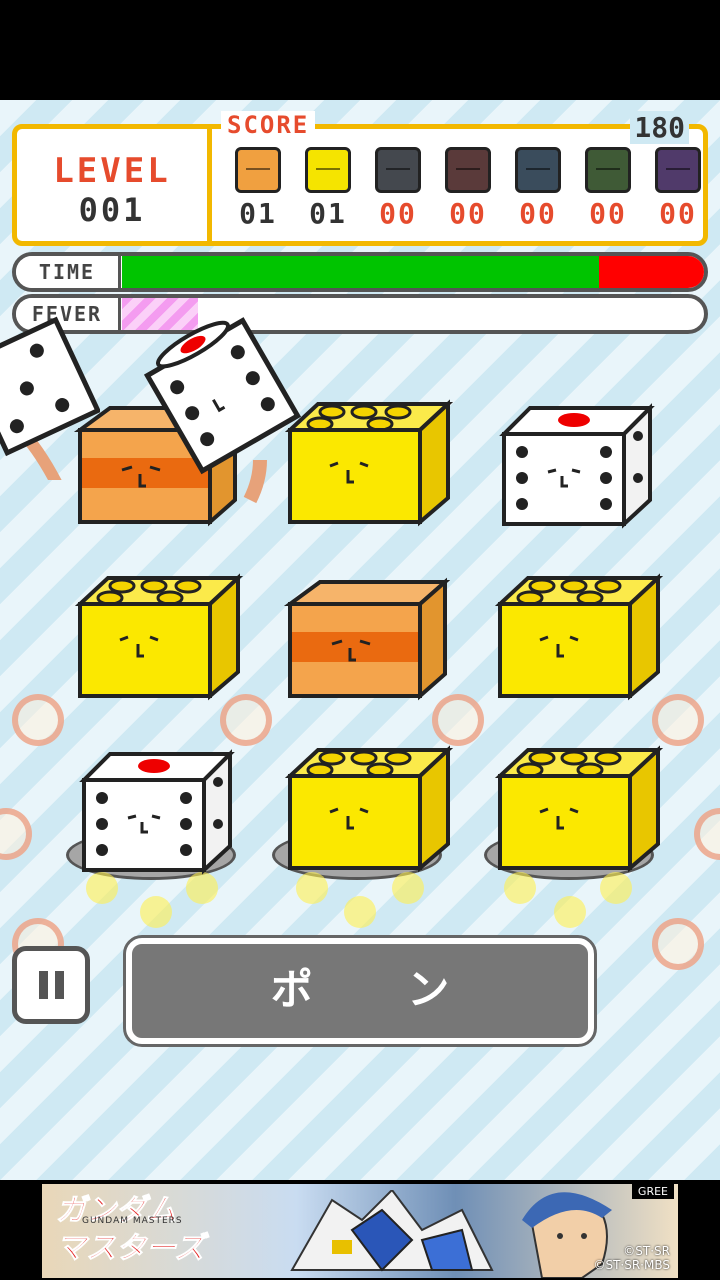  I want to click on flying-dice-center, so click(222, 410).